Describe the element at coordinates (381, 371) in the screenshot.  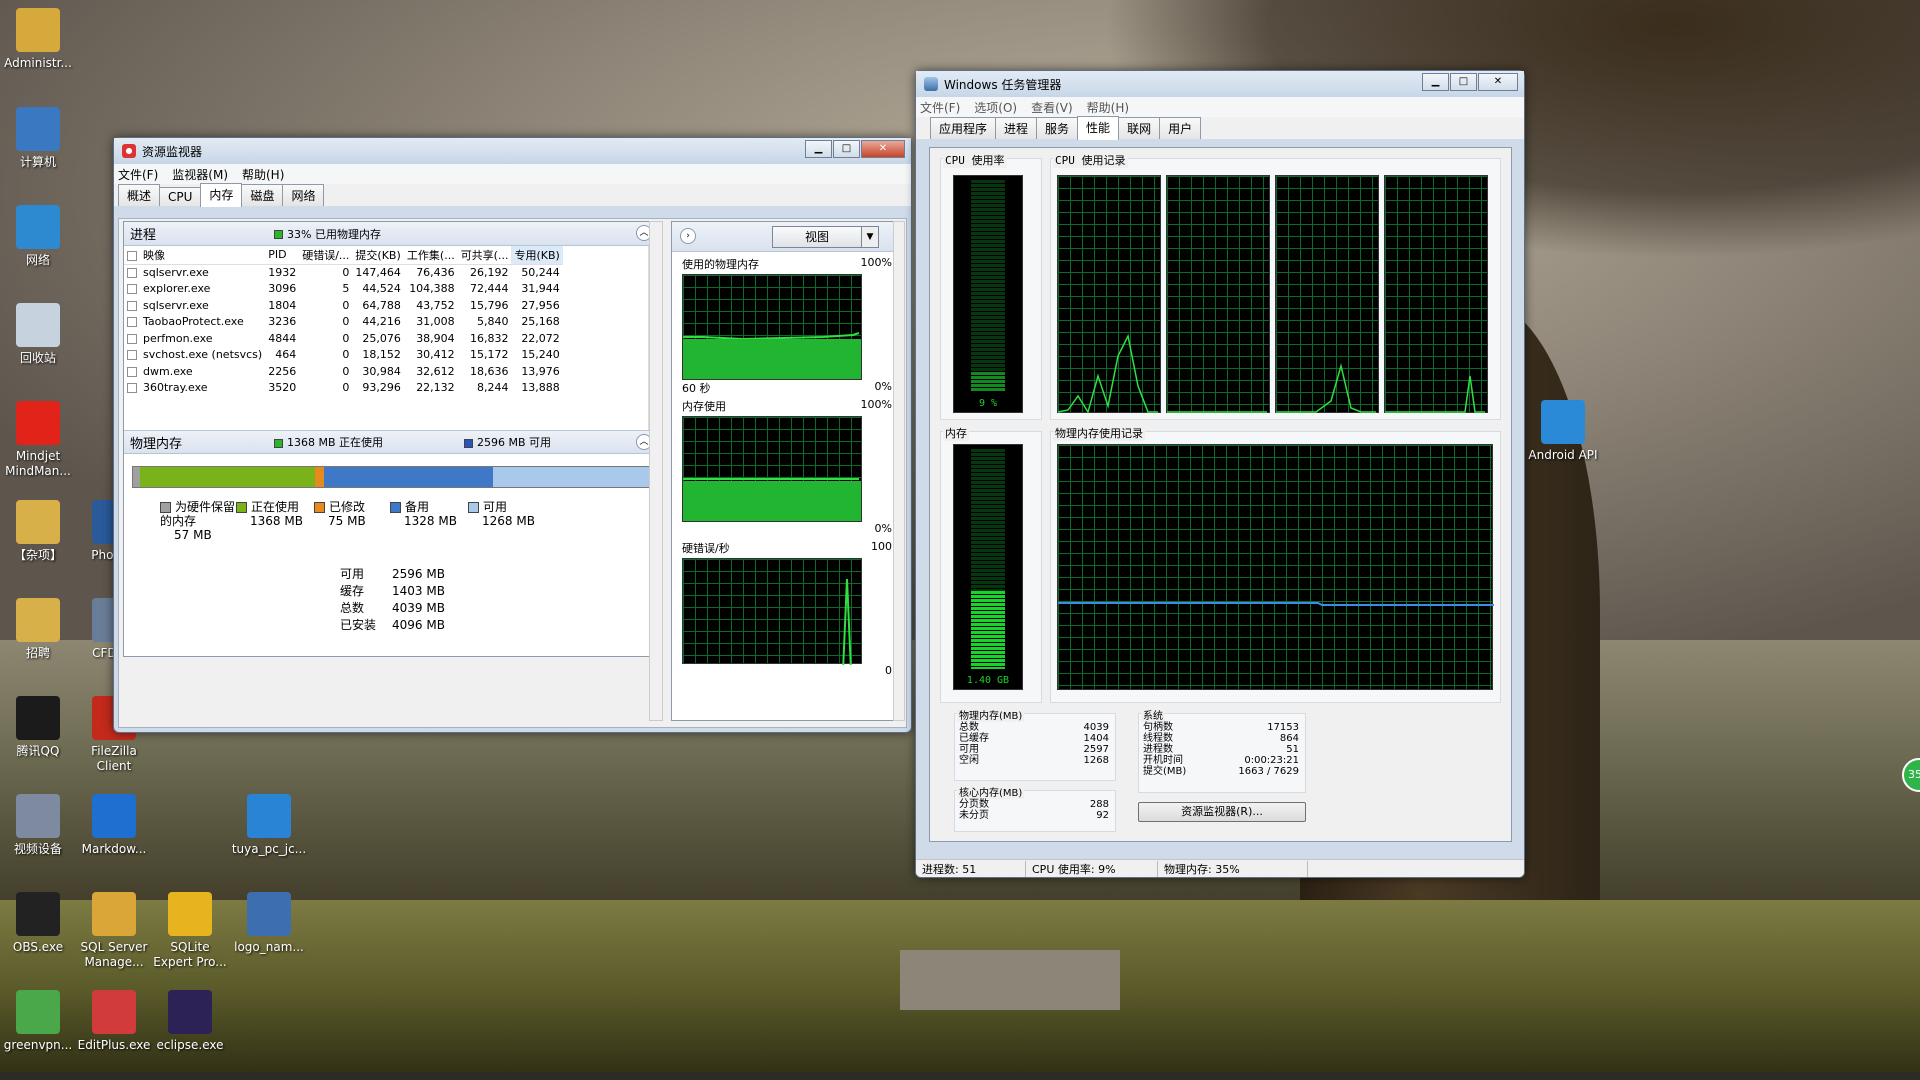
I see `cell-text: 30,984` at that location.